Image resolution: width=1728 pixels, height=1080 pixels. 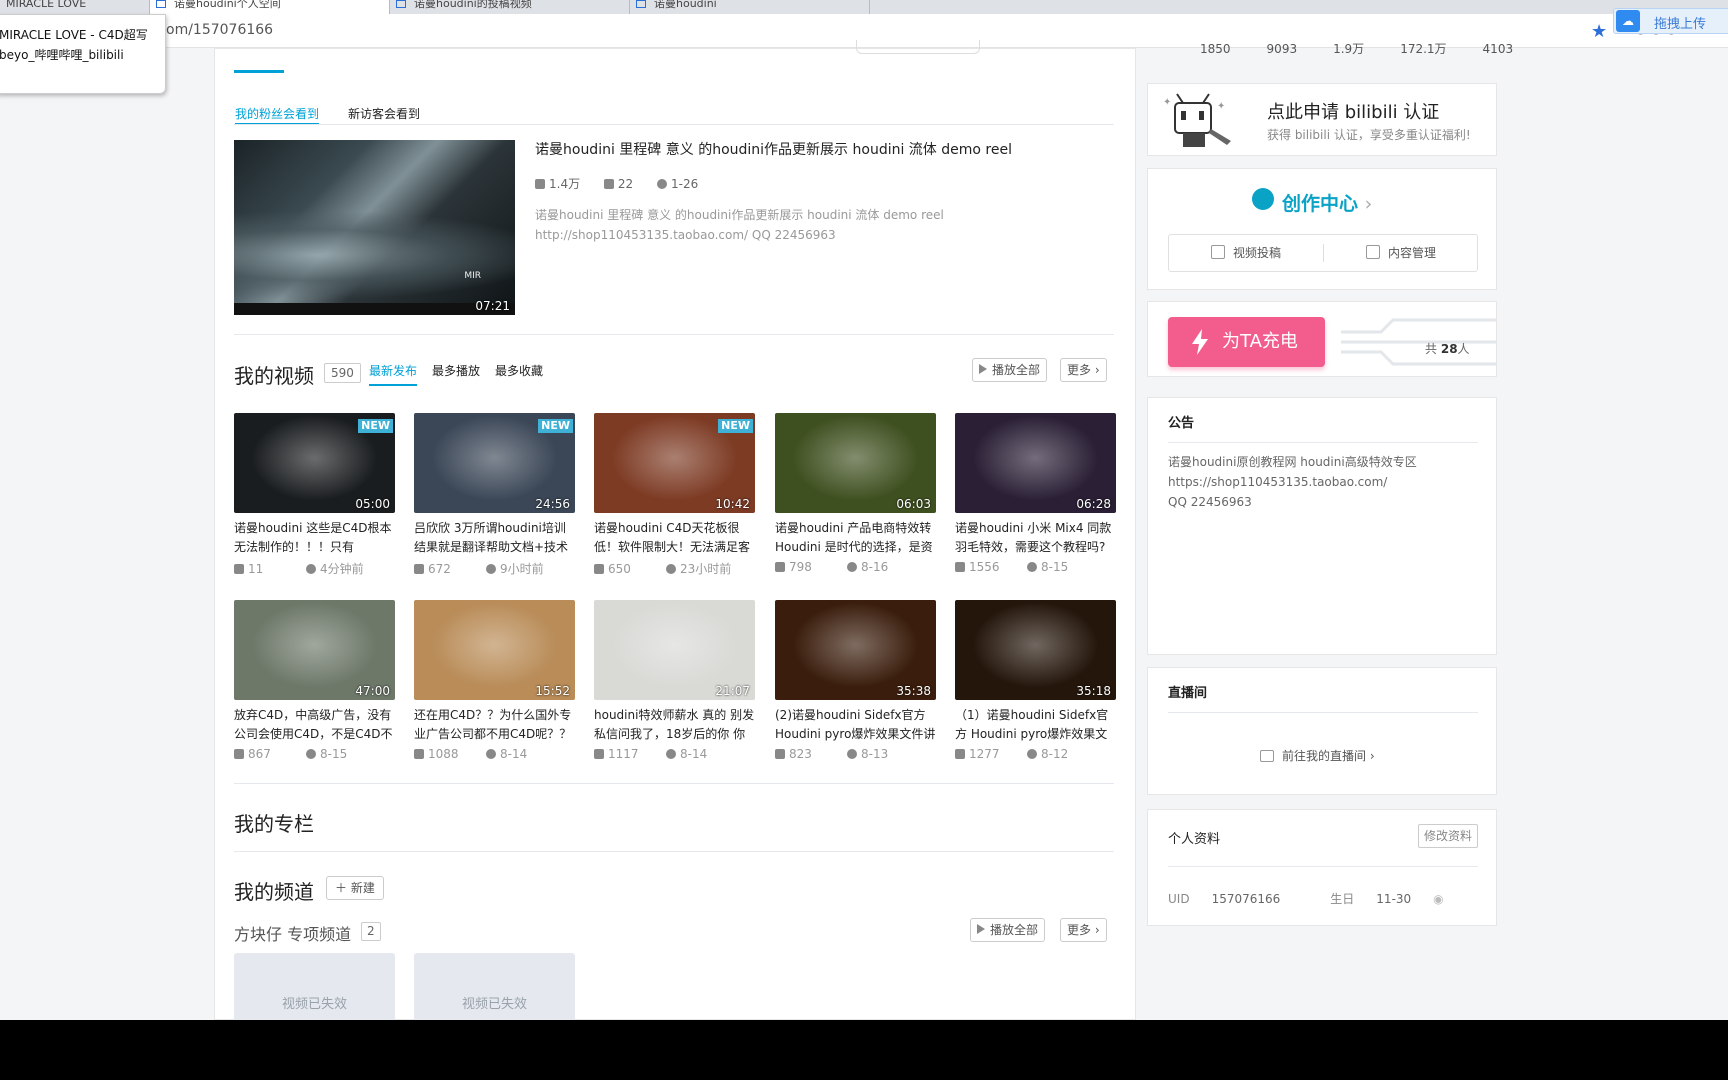 I want to click on video-title: 诺曼houdini 小米 Mix4 同款羽毛特效，需要这个教程吗?, so click(x=1035, y=538).